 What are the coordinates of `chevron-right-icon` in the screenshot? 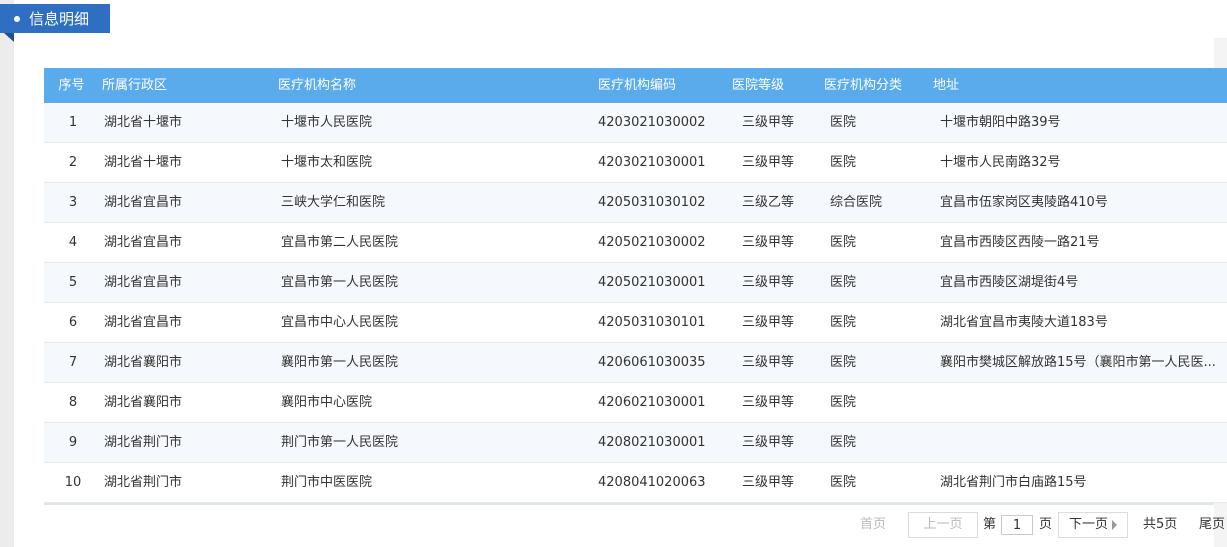 It's located at (1114, 524).